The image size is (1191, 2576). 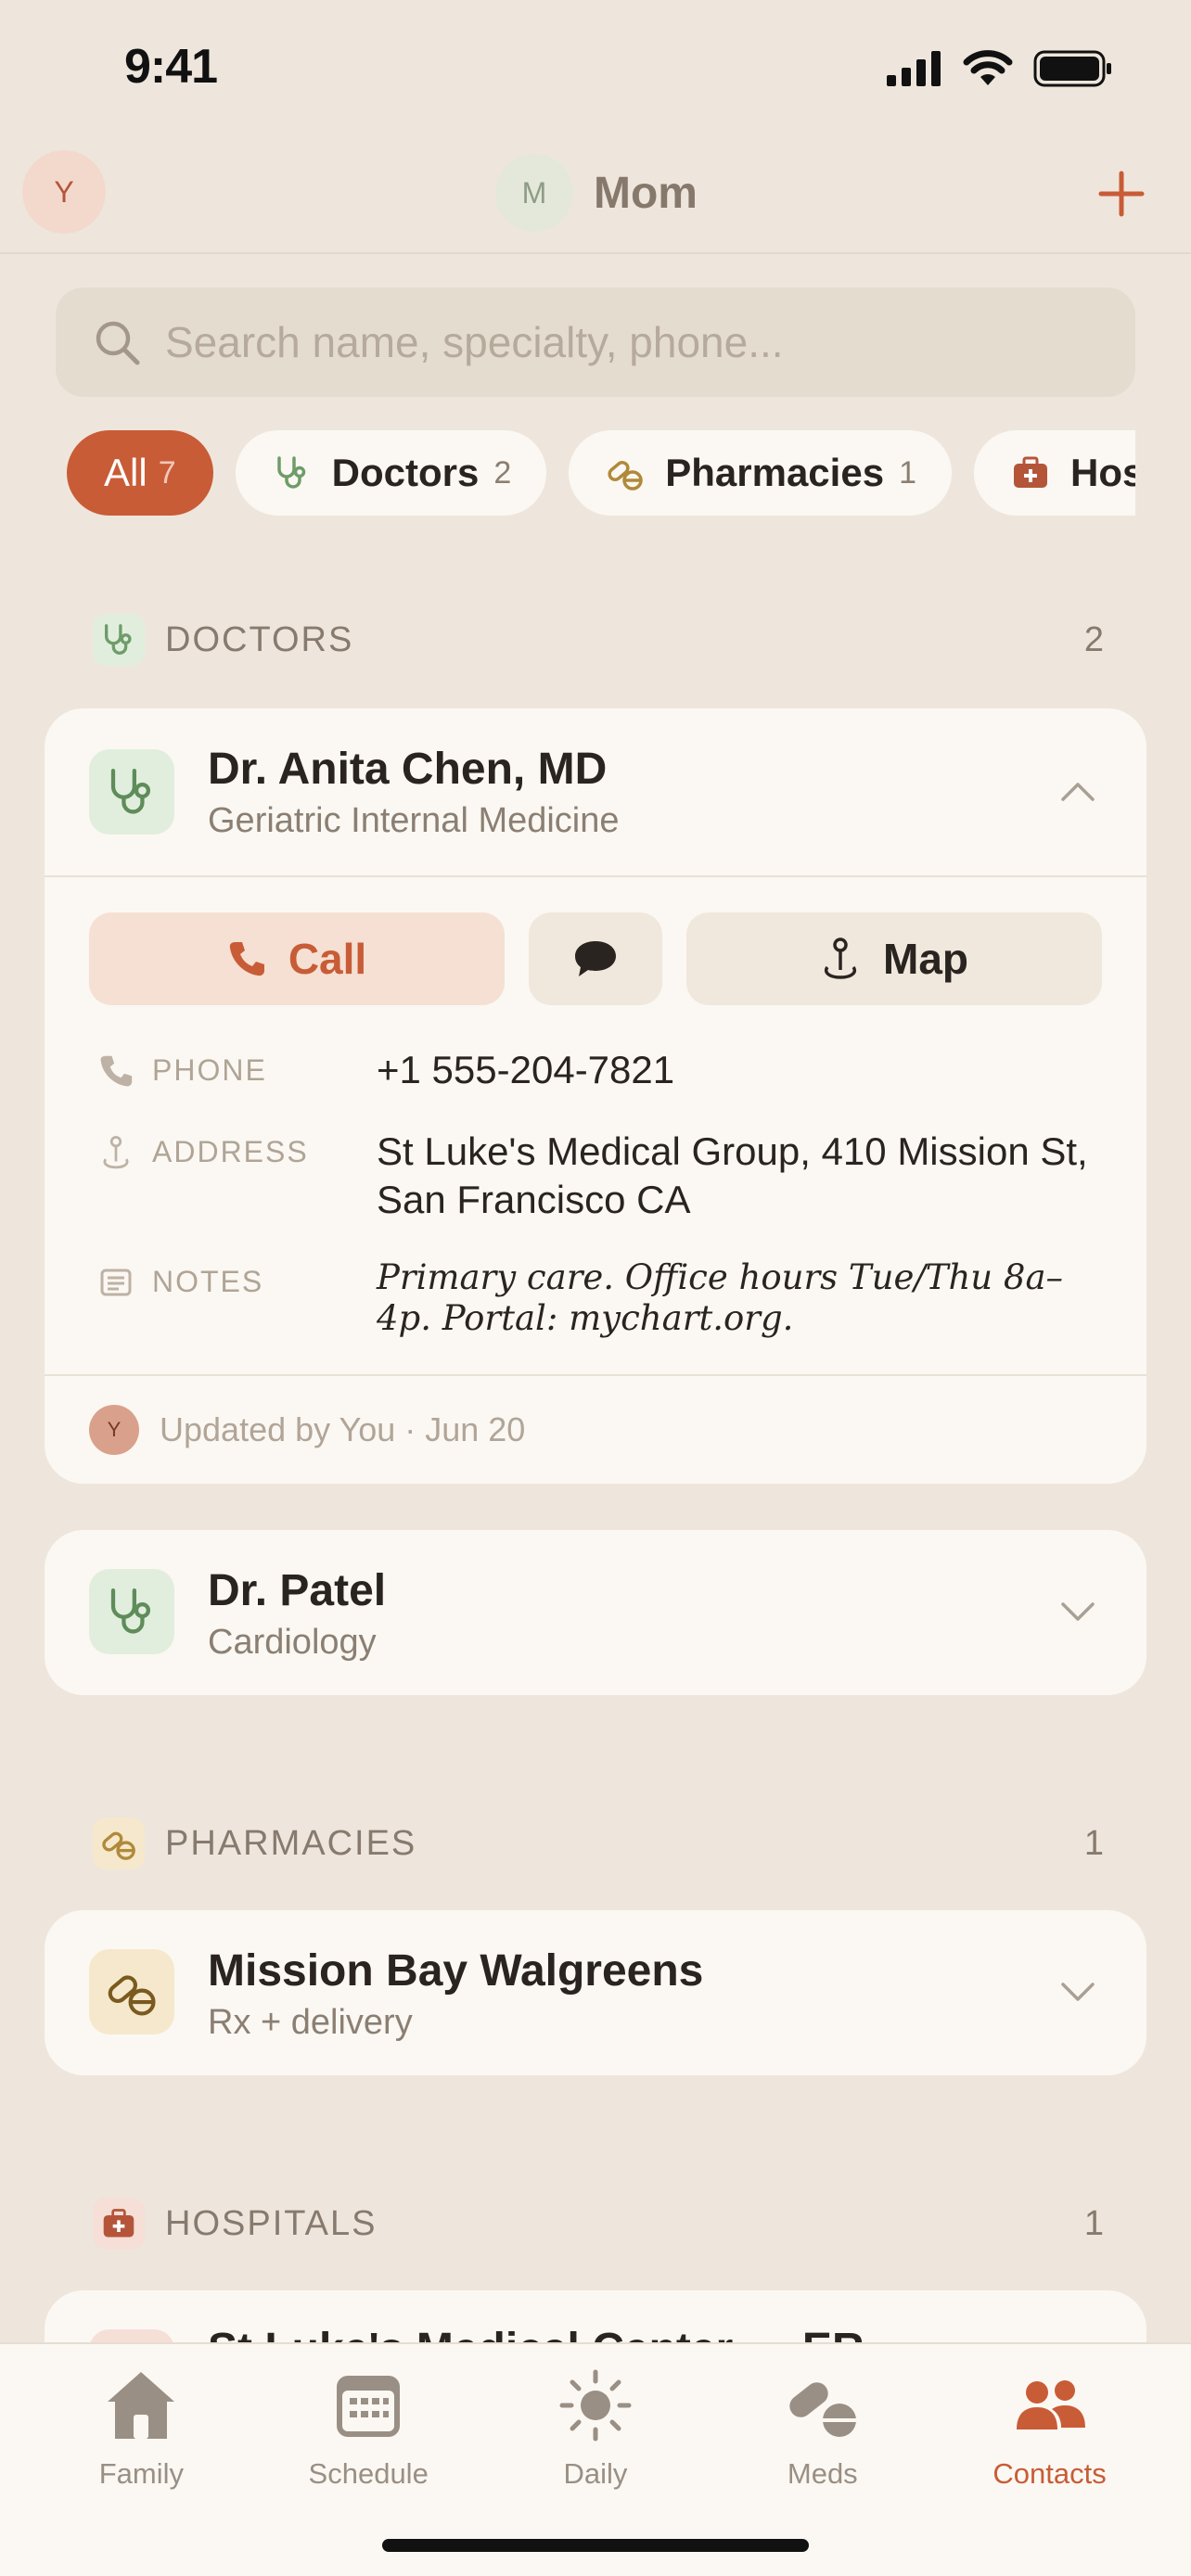 I want to click on detail-row-phone: PHONE +1 555-204-7821, so click(x=595, y=1070).